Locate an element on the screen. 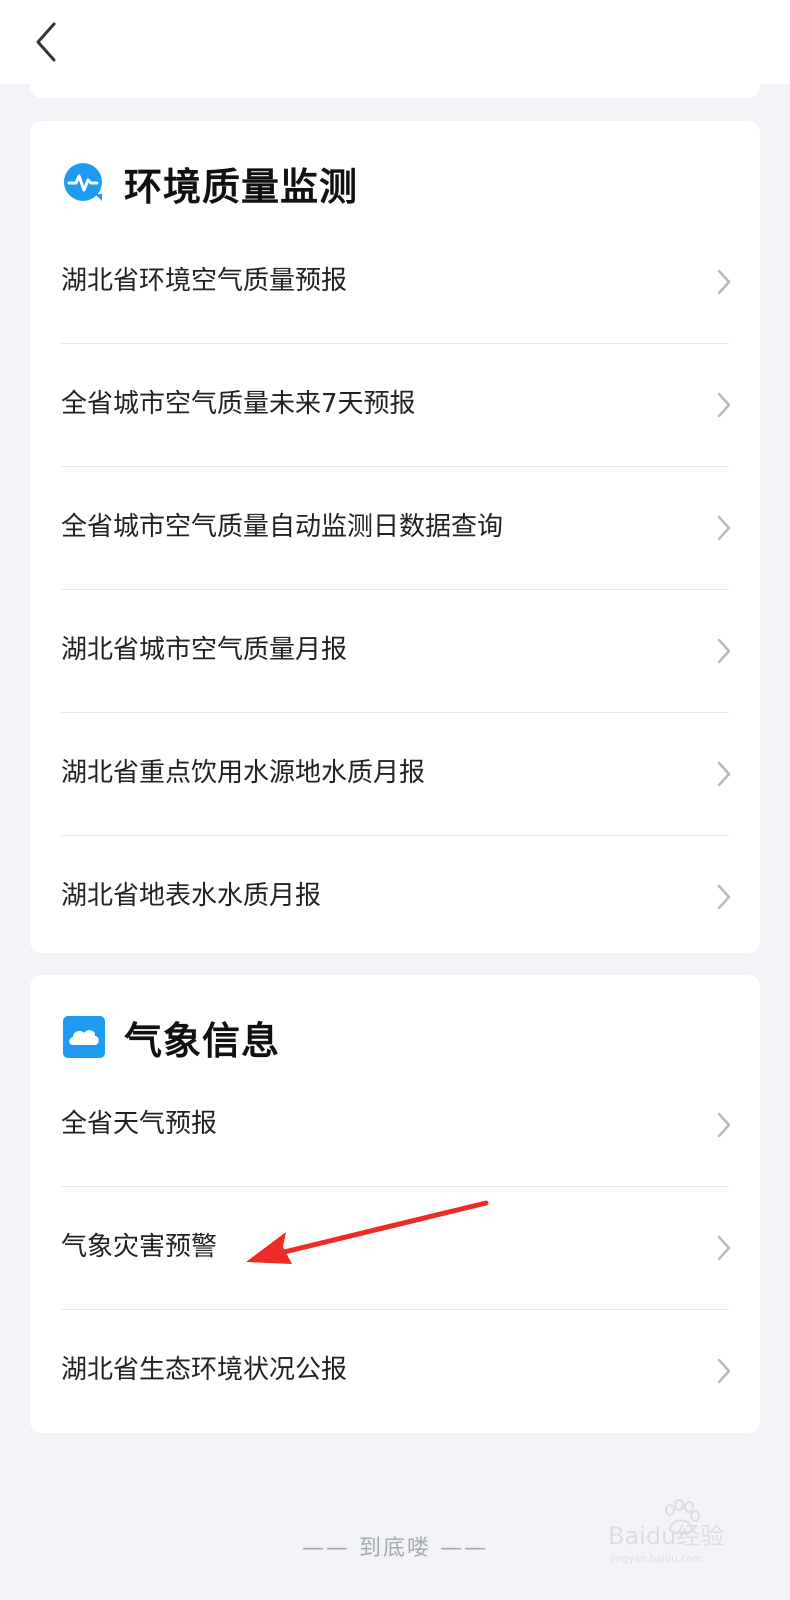 This screenshot has height=1600, width=790. env-monitor-icon is located at coordinates (83, 182).